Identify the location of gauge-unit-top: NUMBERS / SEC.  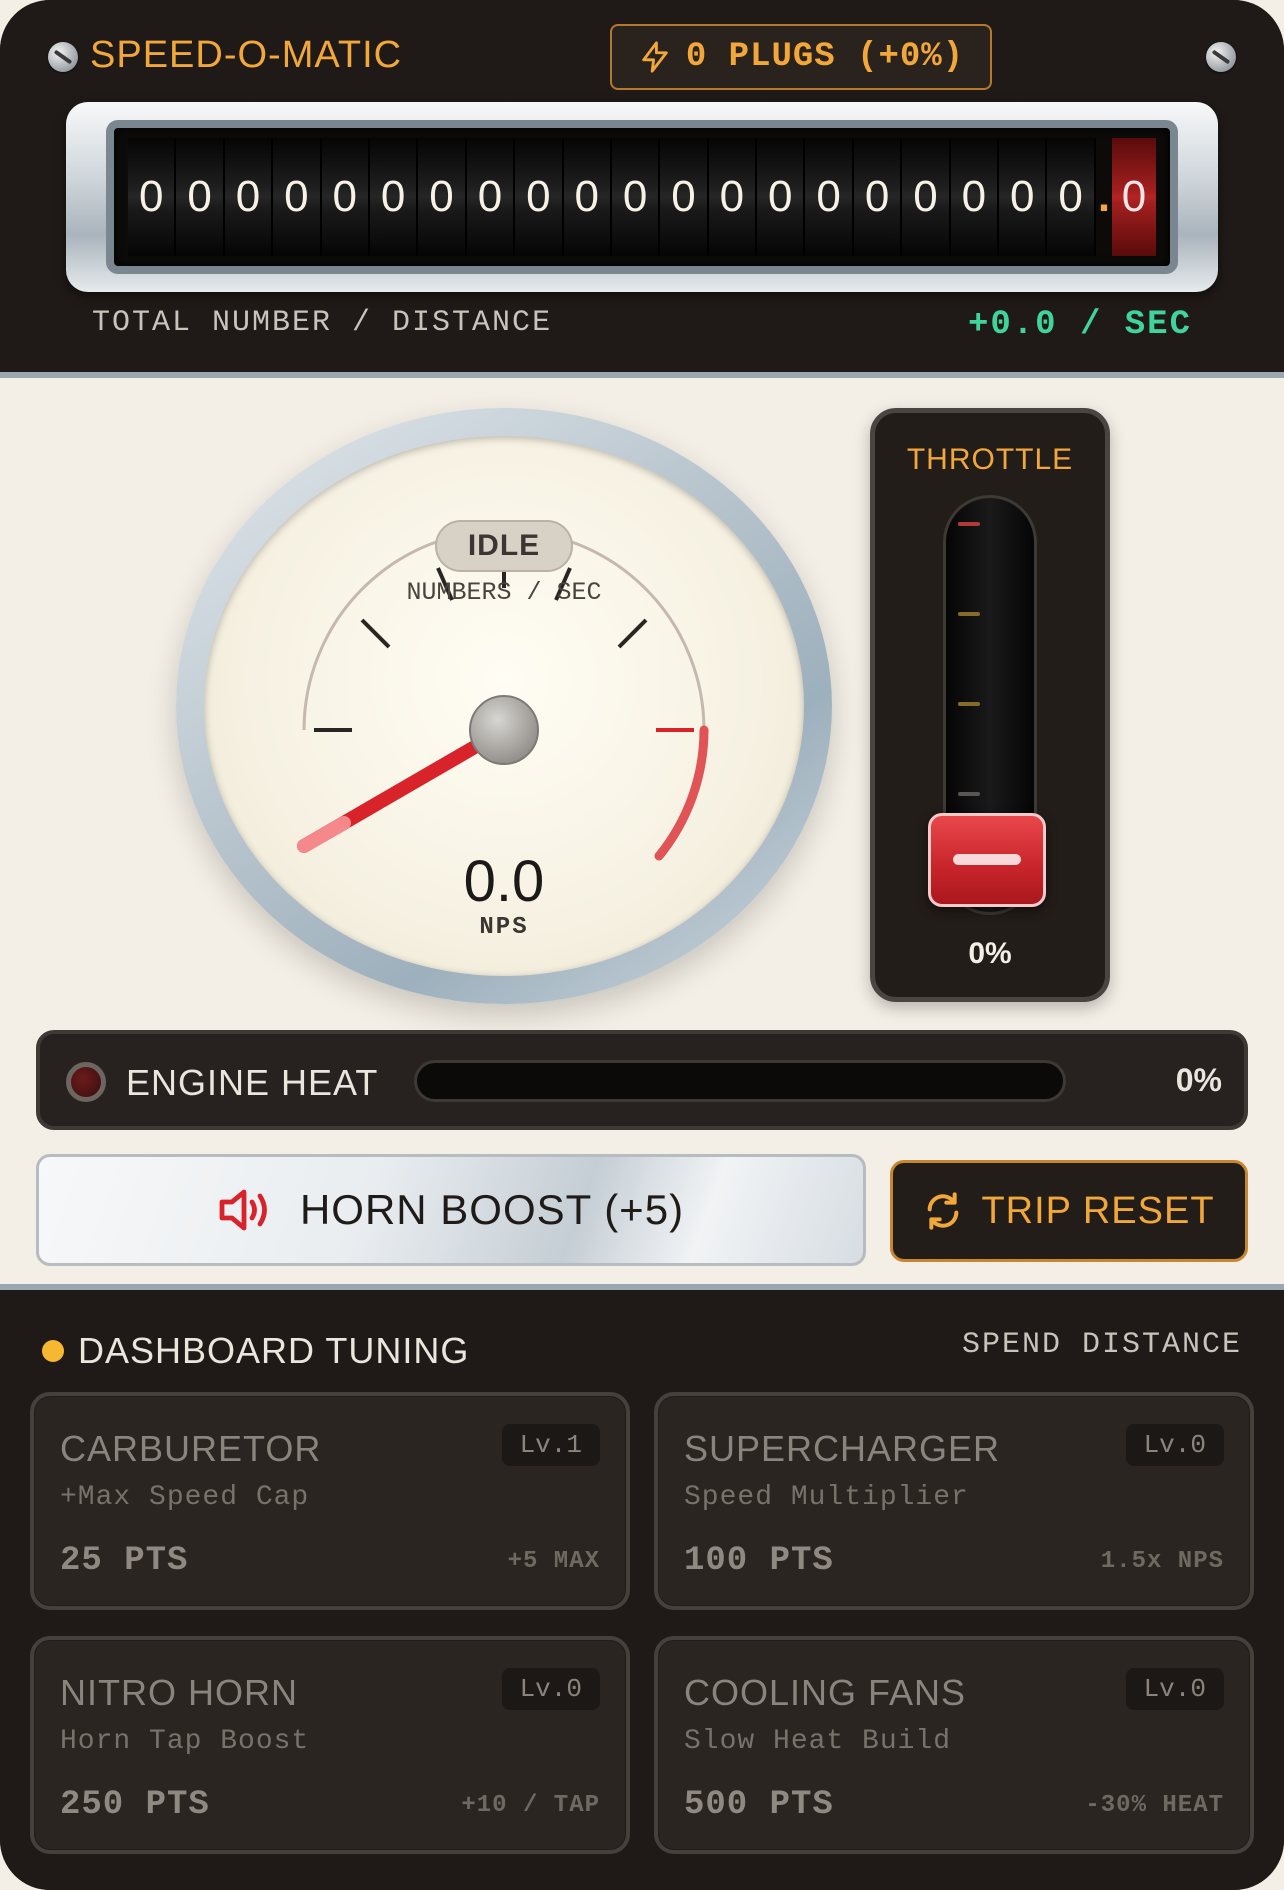
(504, 592).